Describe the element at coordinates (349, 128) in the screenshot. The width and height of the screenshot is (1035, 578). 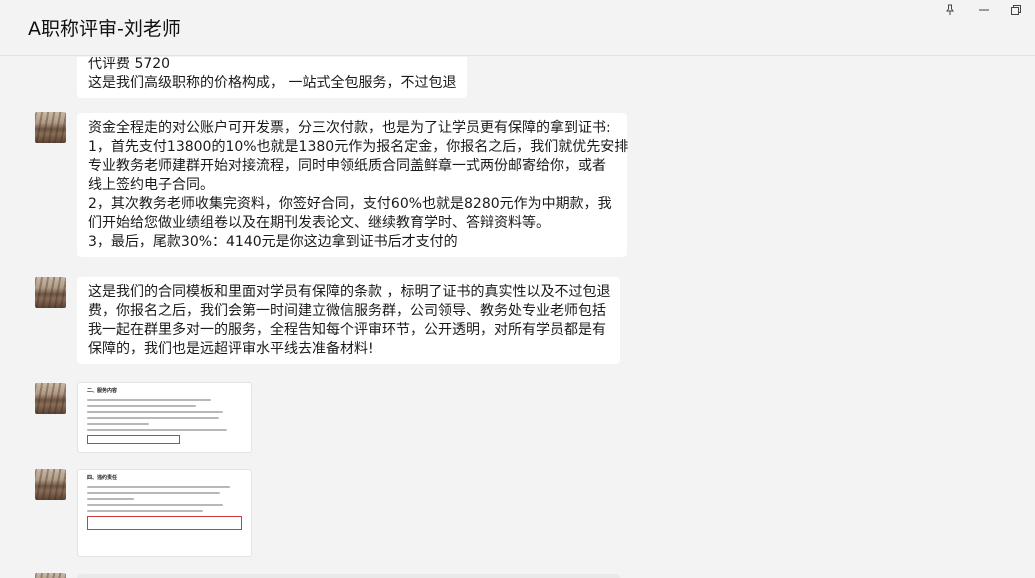
I see `message-line: 资金全程走的对公账户可开发票，分三次付款，也是为了让学员更有保障的拿到证书:` at that location.